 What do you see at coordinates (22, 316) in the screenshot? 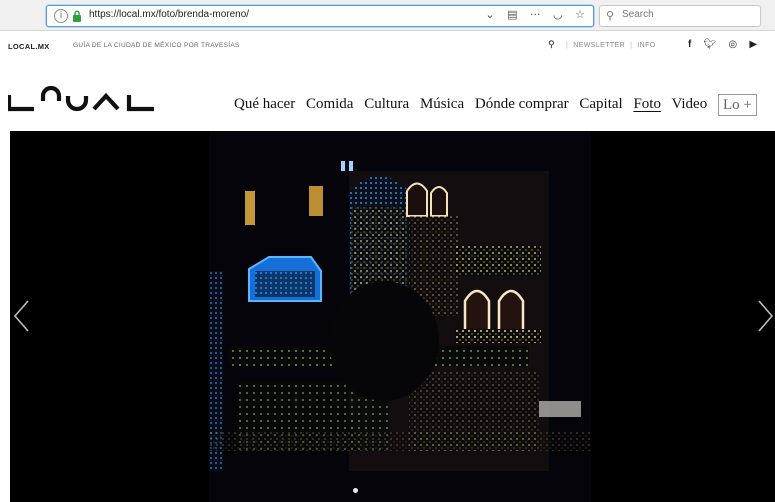
I see `previous-slide-arrow` at bounding box center [22, 316].